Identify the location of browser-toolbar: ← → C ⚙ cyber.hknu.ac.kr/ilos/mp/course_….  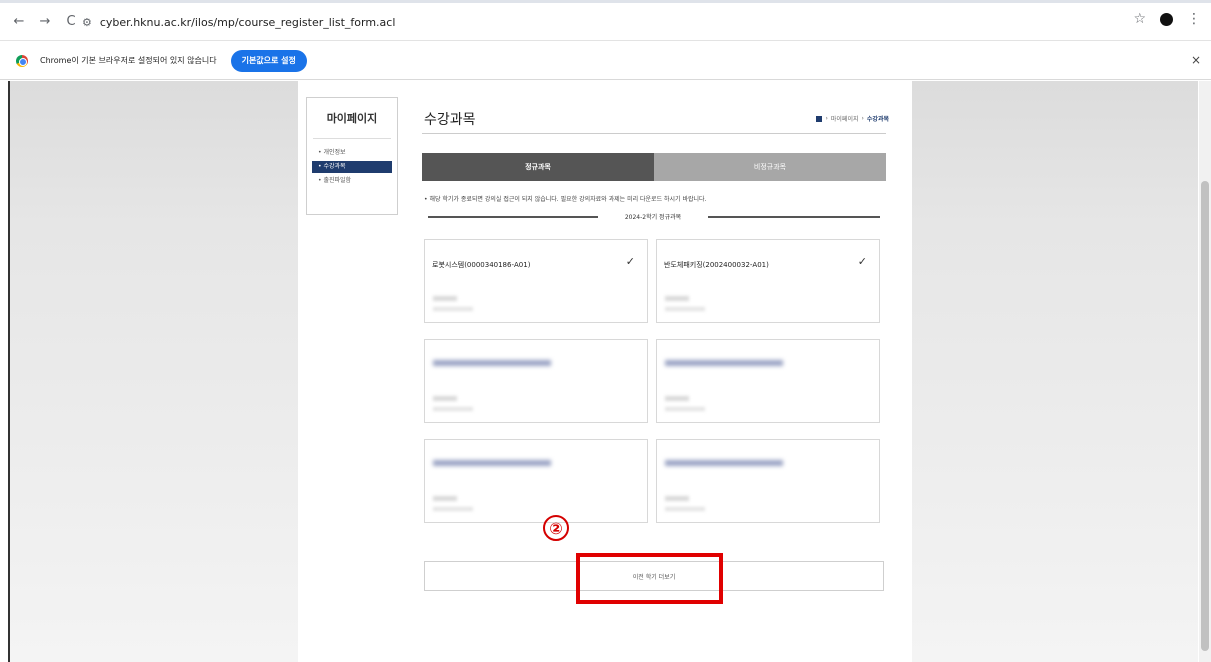
(605, 22).